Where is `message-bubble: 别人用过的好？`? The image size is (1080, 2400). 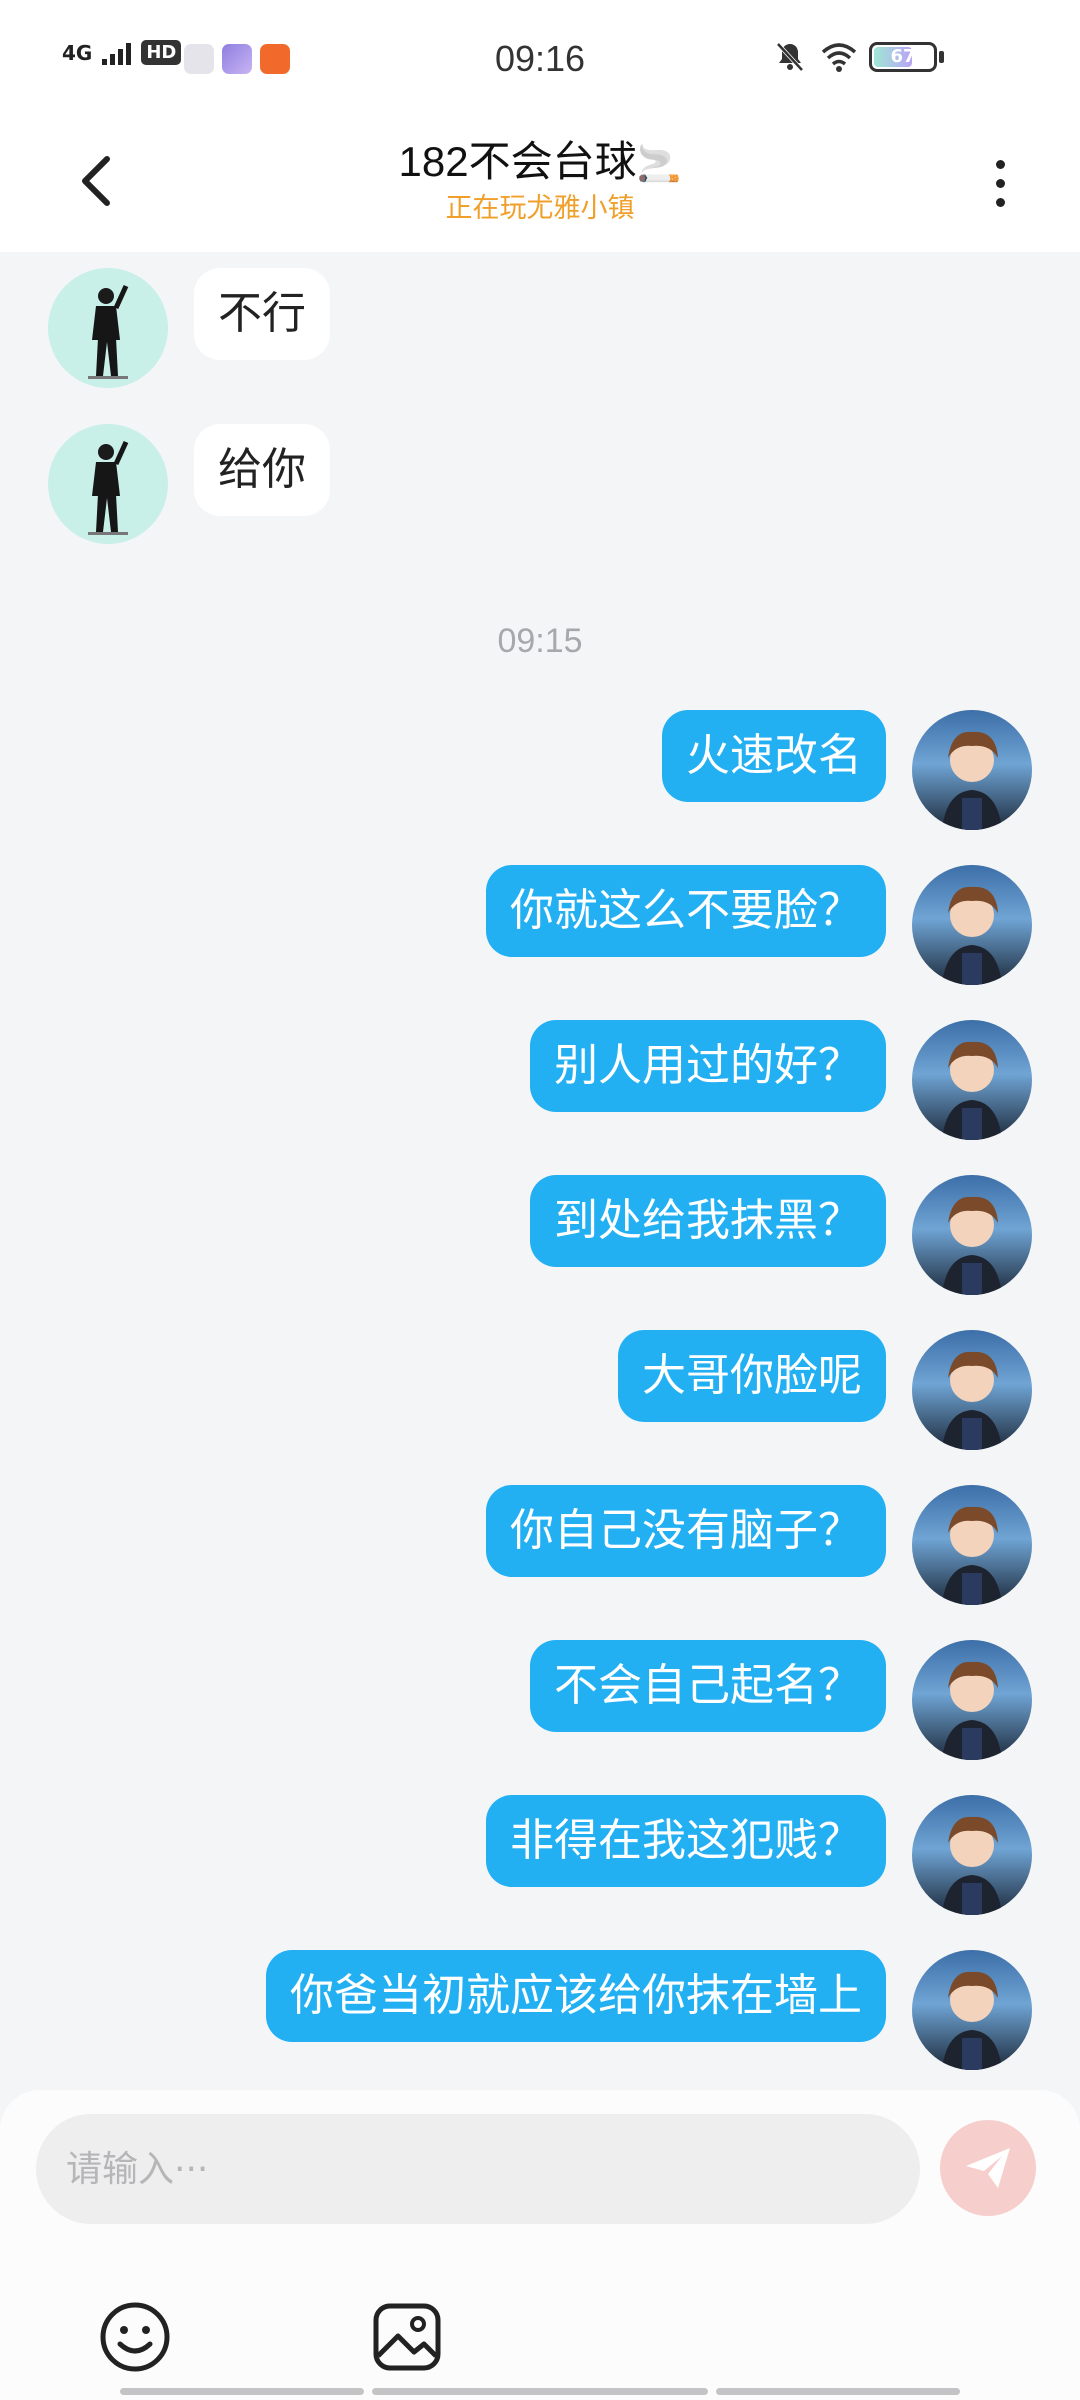
message-bubble: 别人用过的好？ is located at coordinates (708, 1066).